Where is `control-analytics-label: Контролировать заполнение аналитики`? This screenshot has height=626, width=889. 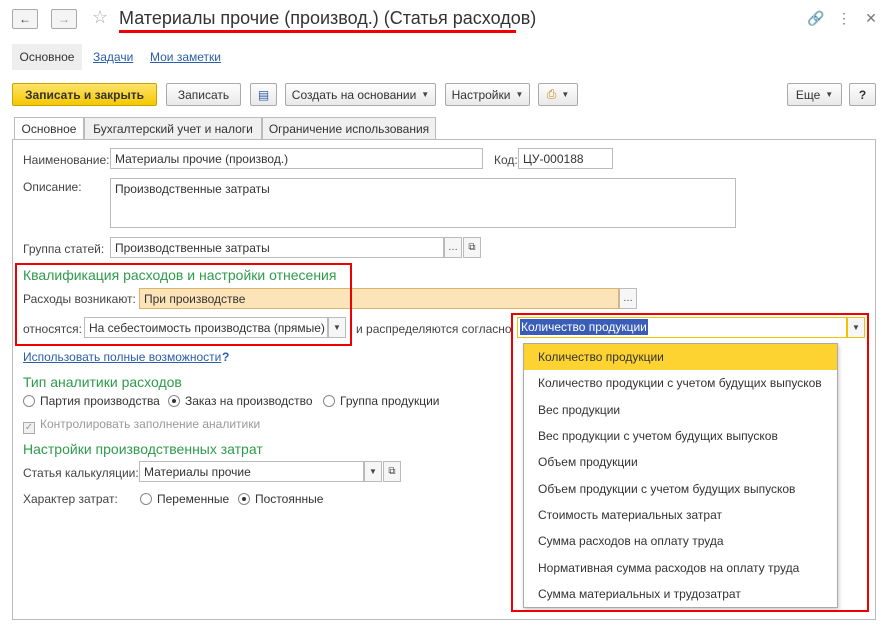 control-analytics-label: Контролировать заполнение аналитики is located at coordinates (150, 424).